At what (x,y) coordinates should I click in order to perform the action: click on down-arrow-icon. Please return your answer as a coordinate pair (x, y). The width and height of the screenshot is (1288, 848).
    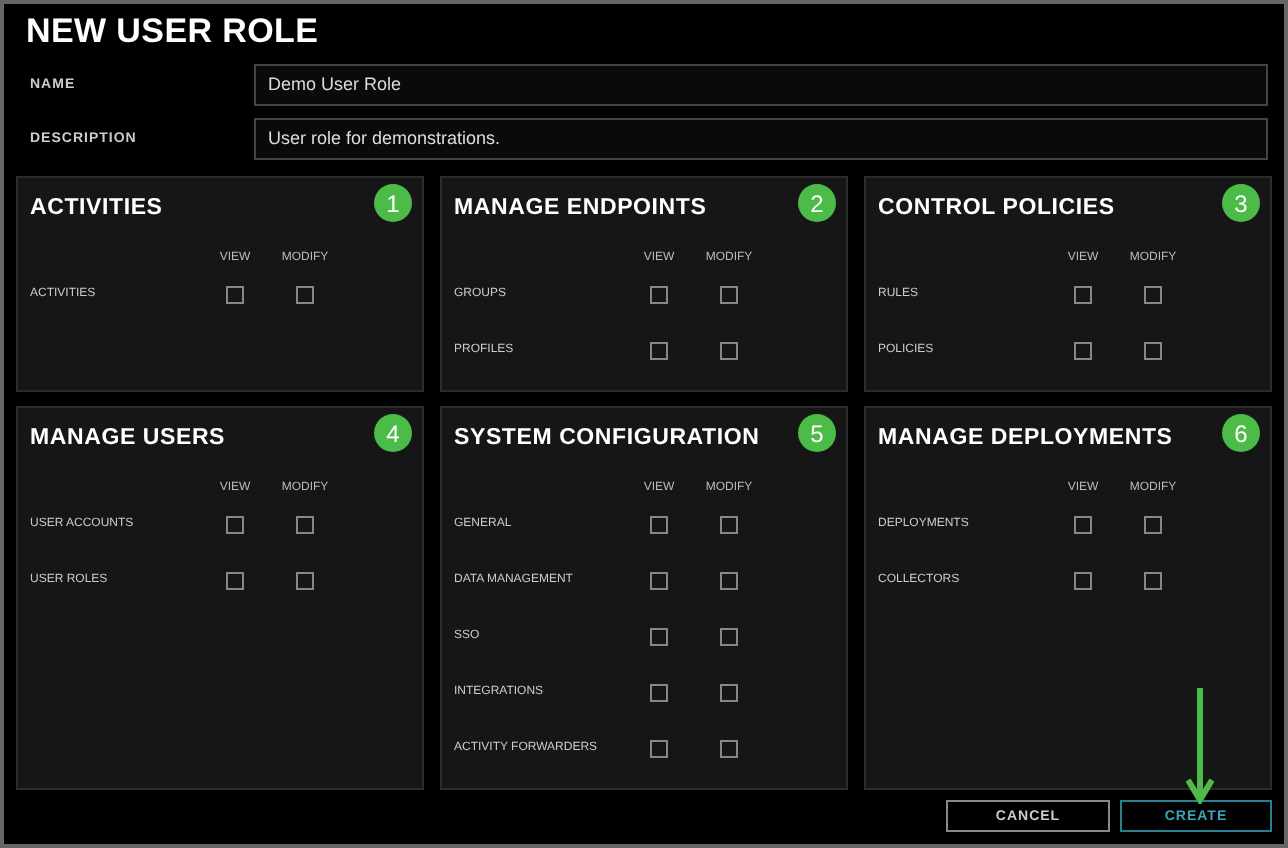
    Looking at the image, I should click on (1200, 746).